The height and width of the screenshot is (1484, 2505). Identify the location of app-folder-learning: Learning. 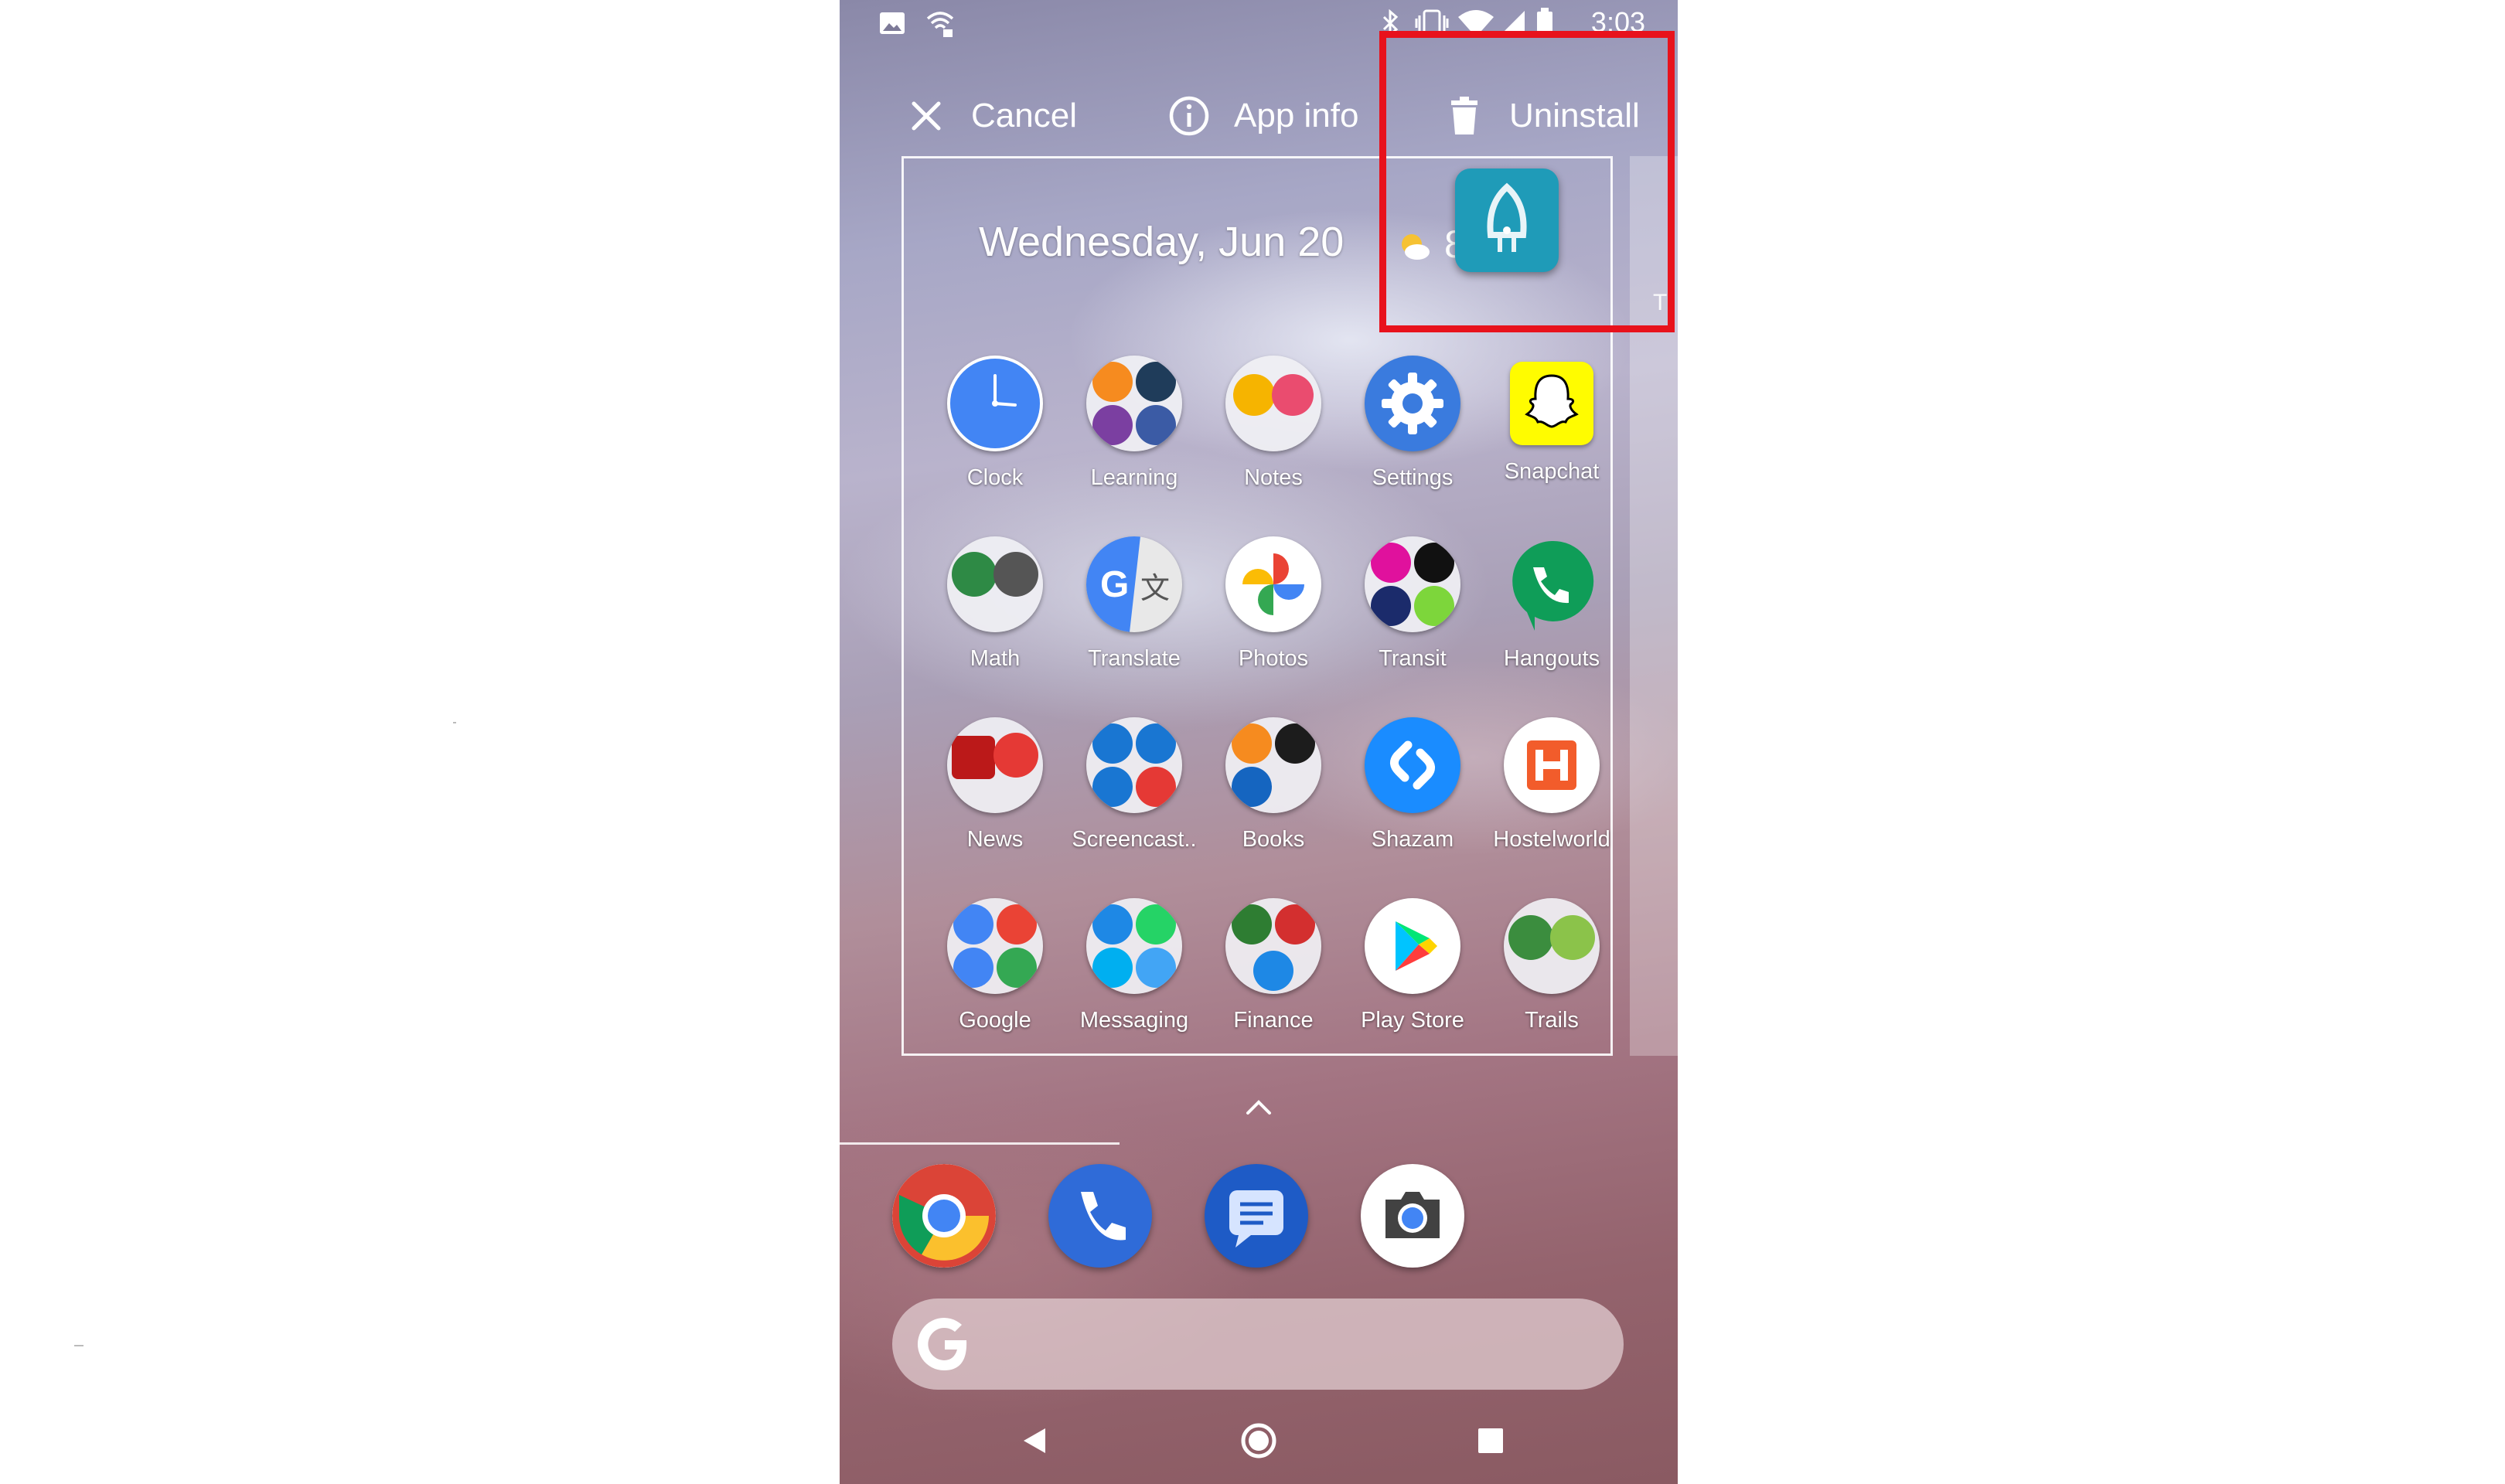
(1134, 423).